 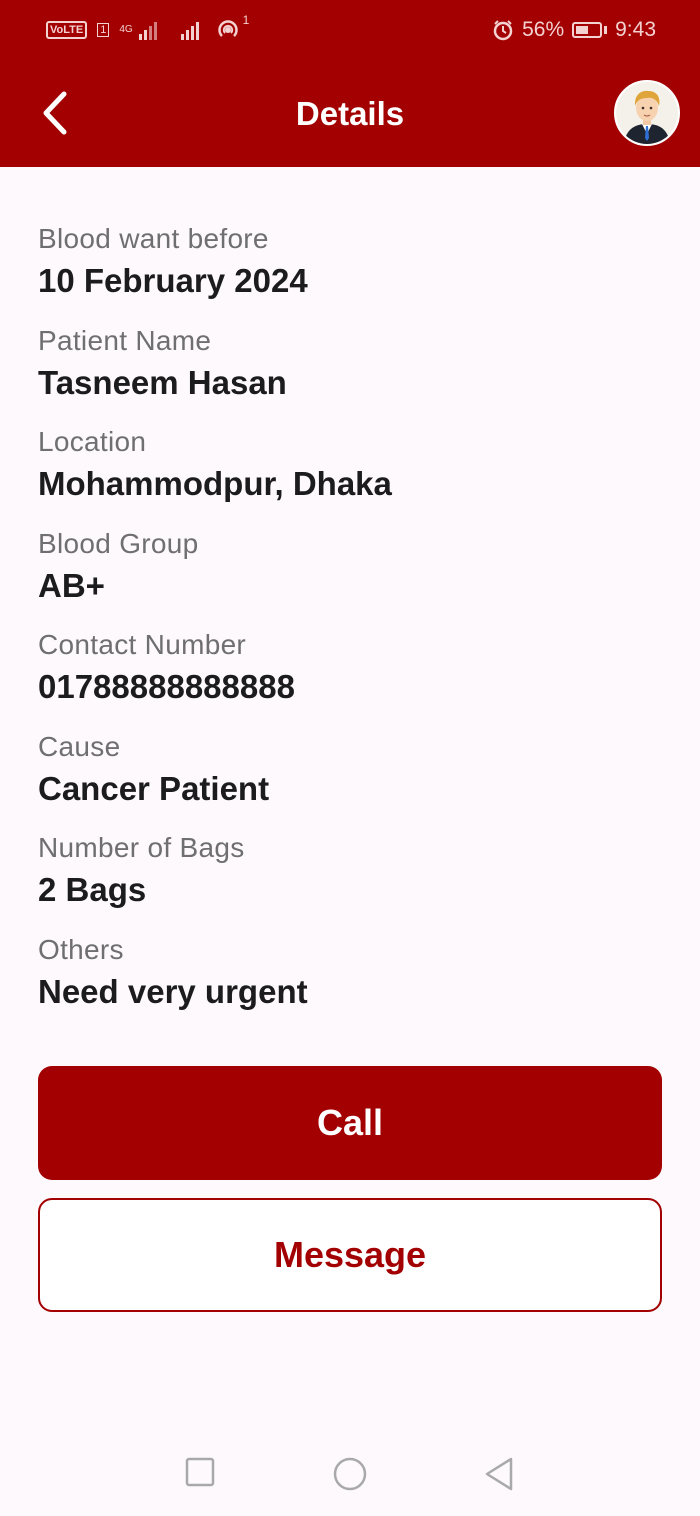 What do you see at coordinates (162, 382) in the screenshot?
I see `field-value: Tasneem Hasan` at bounding box center [162, 382].